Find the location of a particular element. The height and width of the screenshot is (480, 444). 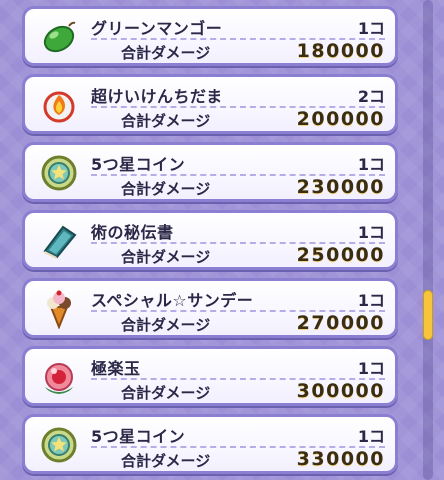

item-name: 術の秘伝書 is located at coordinates (132, 232).